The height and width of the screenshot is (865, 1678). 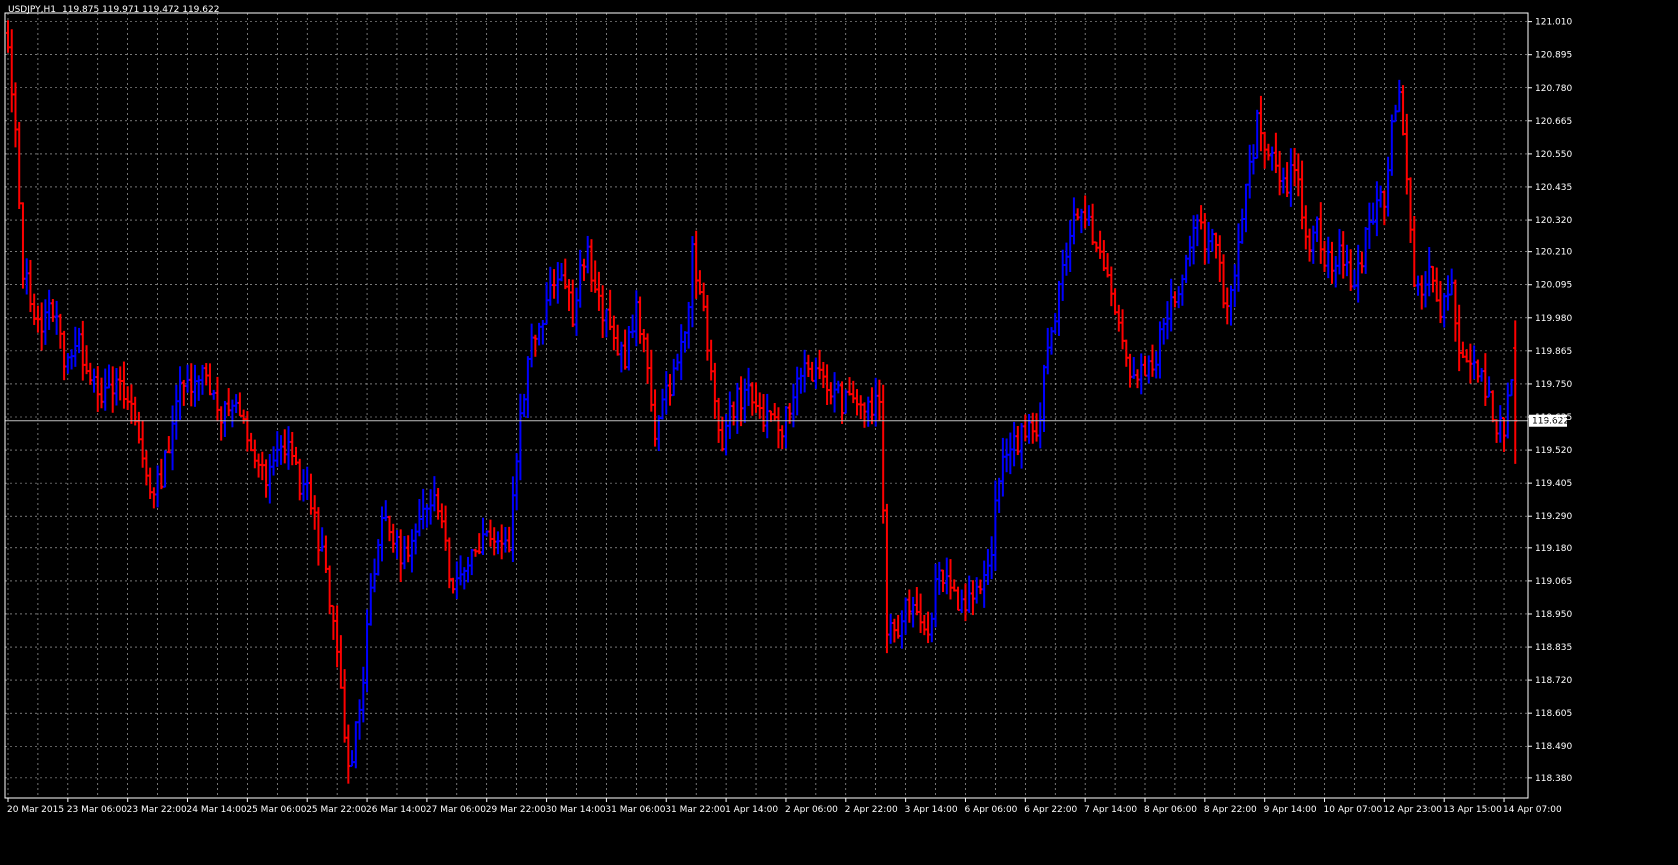 I want to click on y-tick-label: 120.210, so click(x=1553, y=253).